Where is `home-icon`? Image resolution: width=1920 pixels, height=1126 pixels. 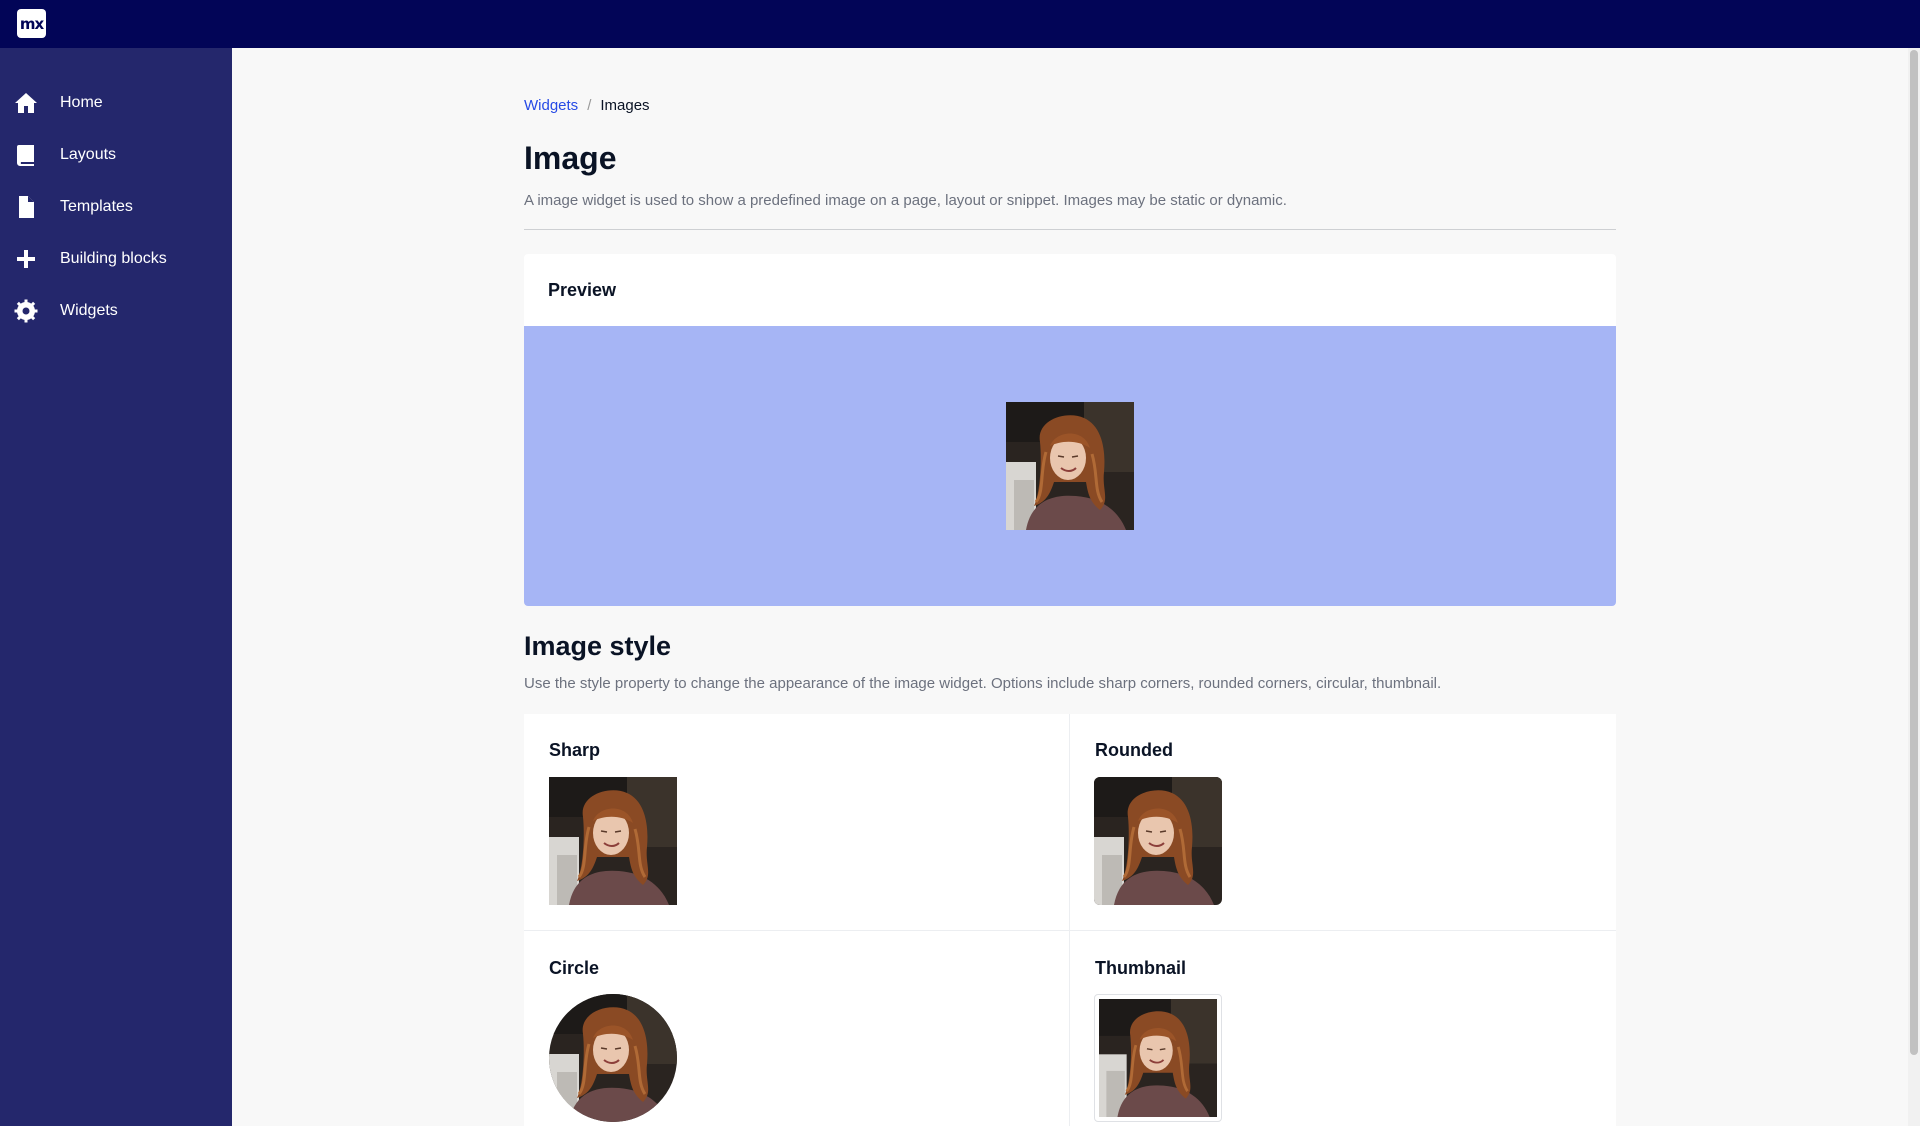 home-icon is located at coordinates (26, 103).